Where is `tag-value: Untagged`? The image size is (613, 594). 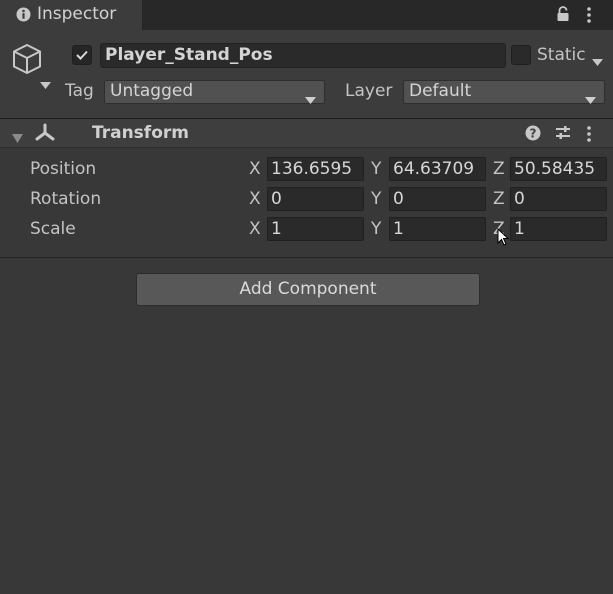 tag-value: Untagged is located at coordinates (152, 91).